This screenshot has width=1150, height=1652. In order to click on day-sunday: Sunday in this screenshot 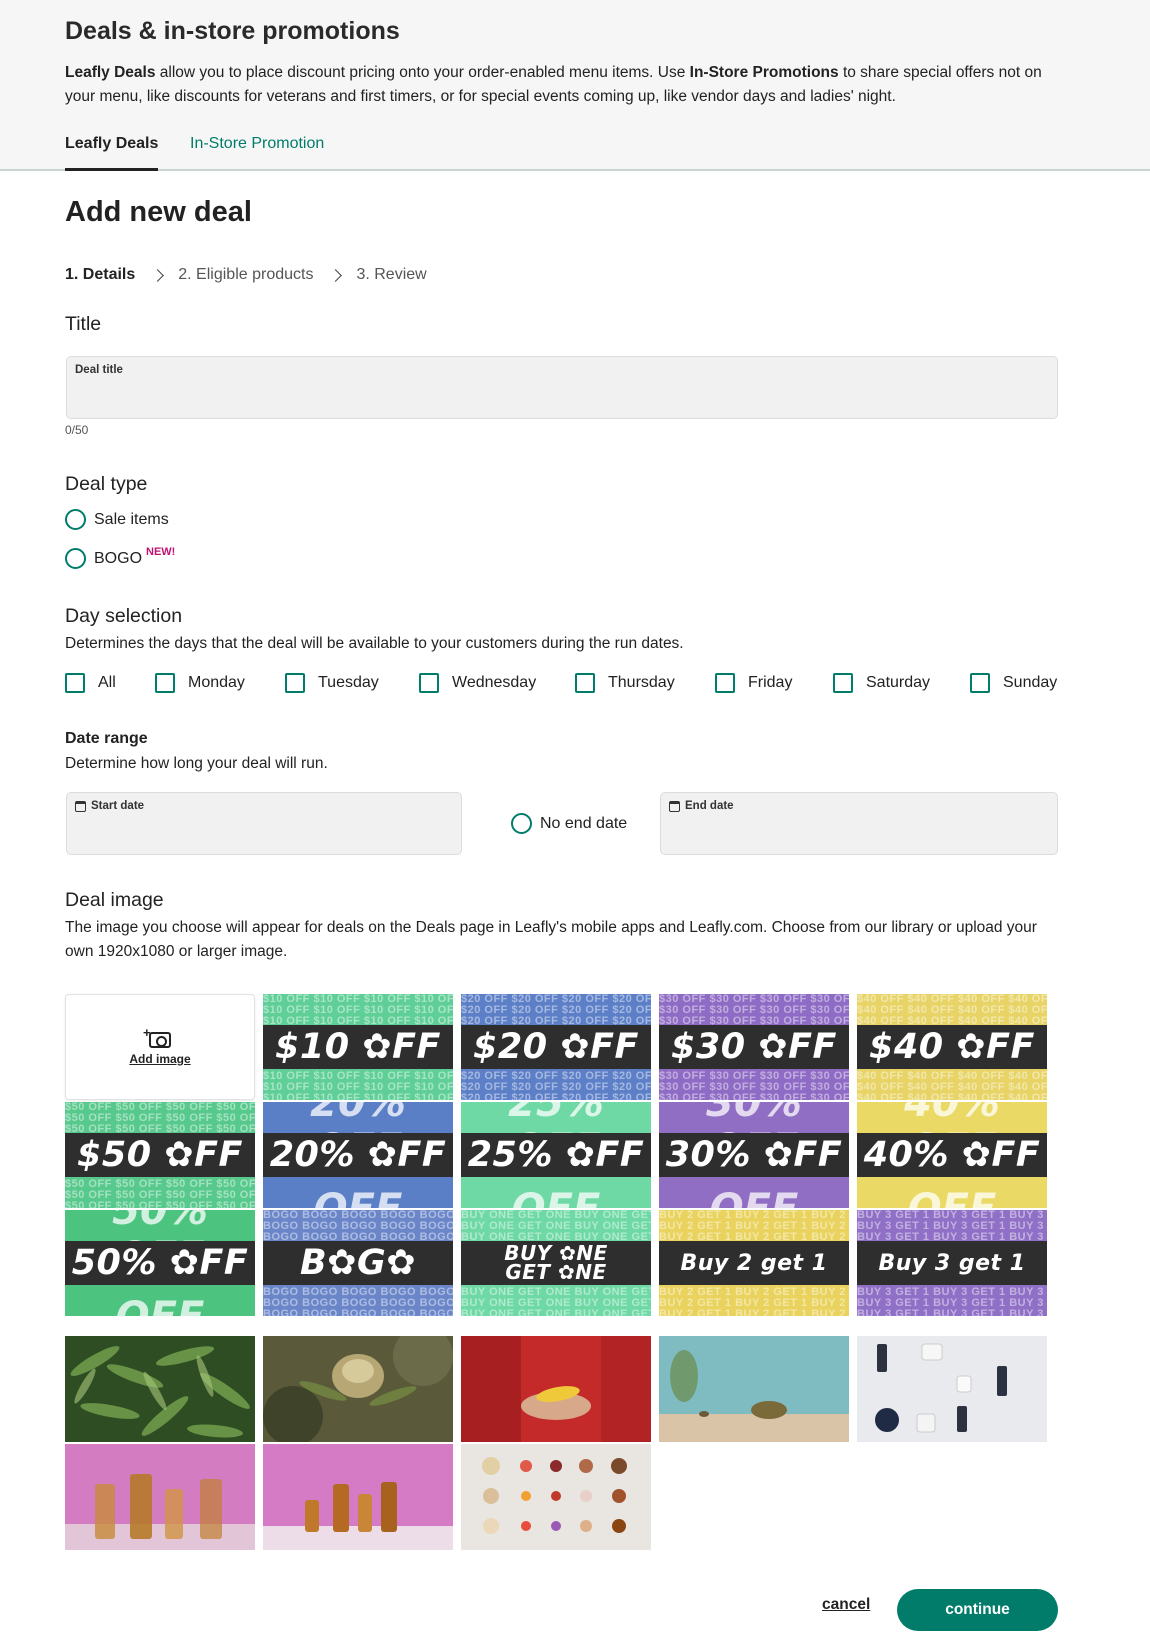, I will do `click(1013, 683)`.